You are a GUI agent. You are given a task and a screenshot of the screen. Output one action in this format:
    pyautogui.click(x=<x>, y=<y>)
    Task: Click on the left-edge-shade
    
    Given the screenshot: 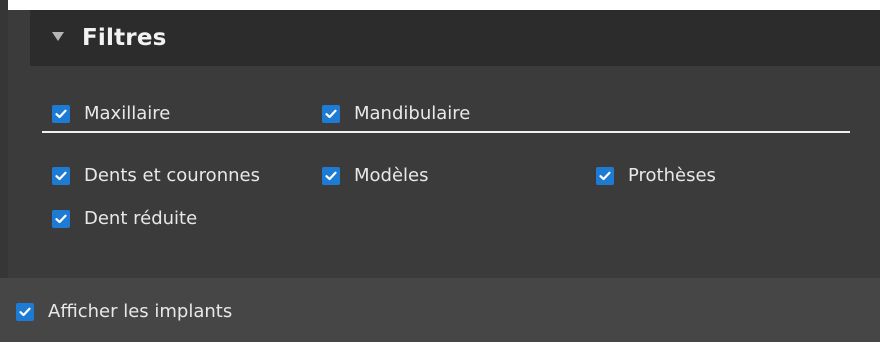 What is the action you would take?
    pyautogui.click(x=4, y=139)
    